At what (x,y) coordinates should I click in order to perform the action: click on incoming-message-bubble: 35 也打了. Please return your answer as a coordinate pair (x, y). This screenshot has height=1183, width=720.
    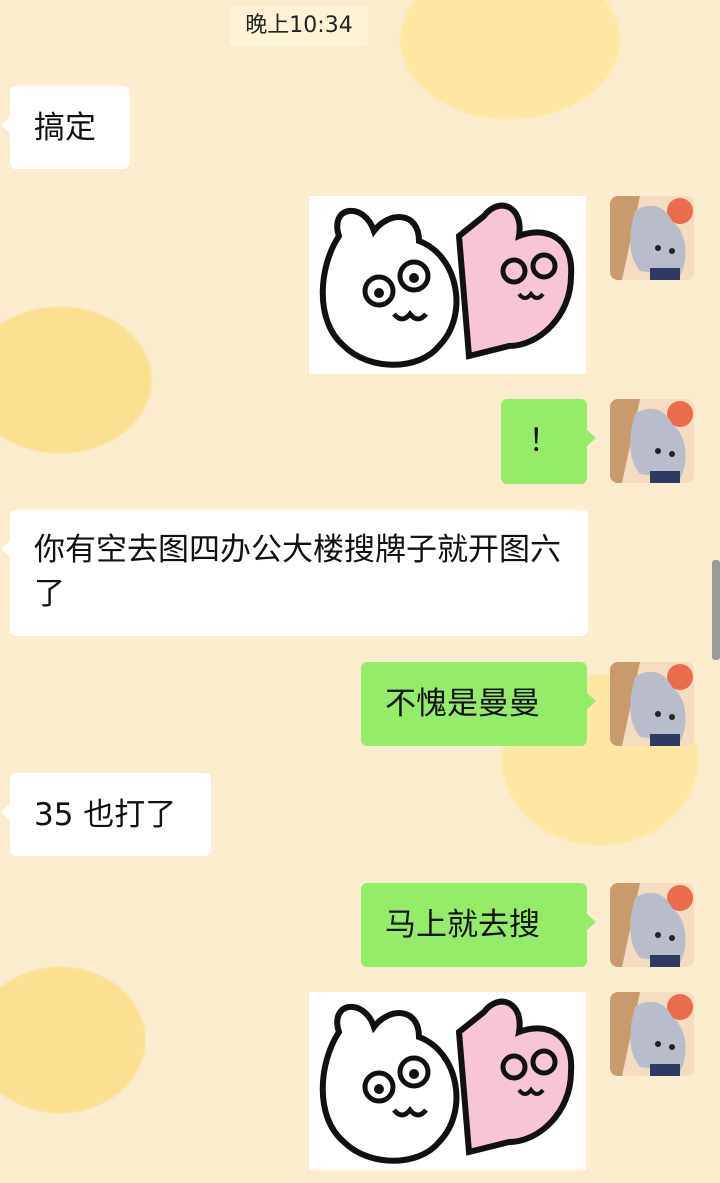
    Looking at the image, I should click on (106, 814).